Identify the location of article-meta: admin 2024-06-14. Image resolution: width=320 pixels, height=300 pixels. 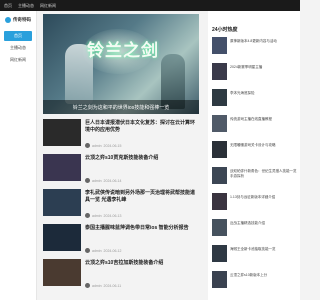
(142, 180).